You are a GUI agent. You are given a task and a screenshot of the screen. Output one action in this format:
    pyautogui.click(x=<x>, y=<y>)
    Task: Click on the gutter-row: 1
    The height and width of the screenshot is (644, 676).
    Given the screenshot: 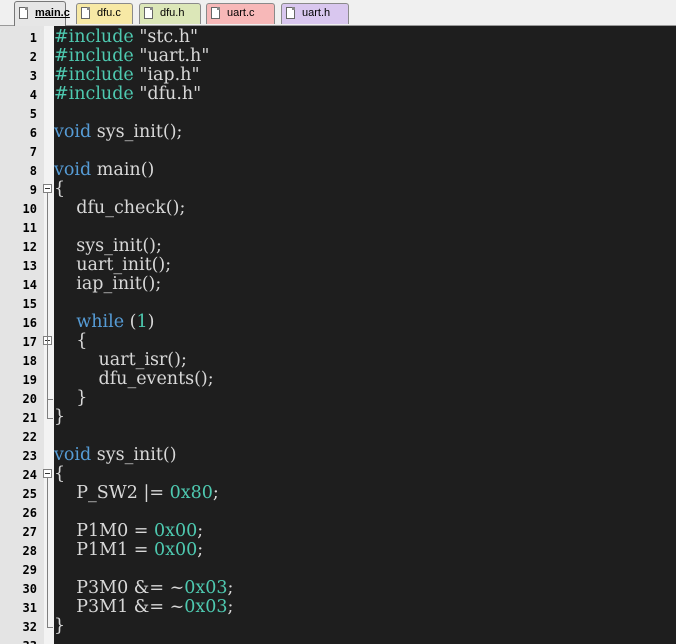 What is the action you would take?
    pyautogui.click(x=27, y=37)
    